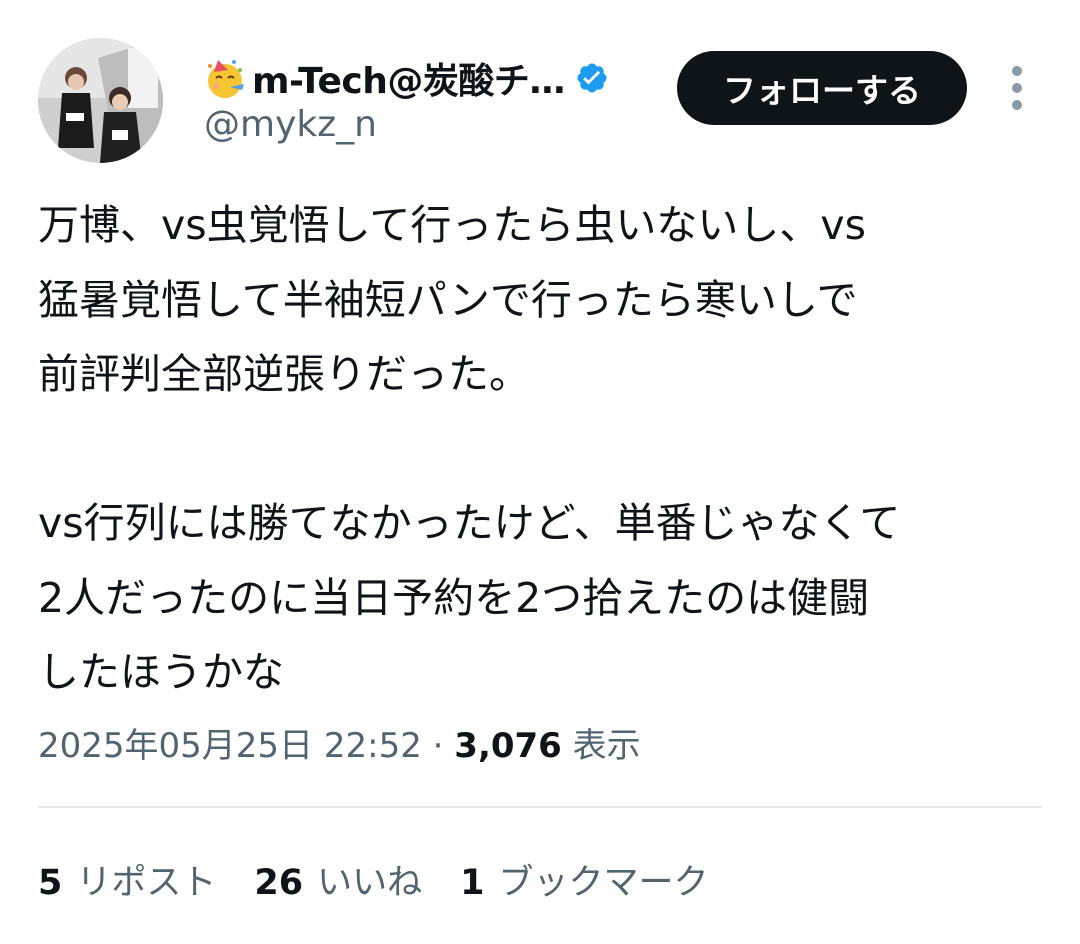 The height and width of the screenshot is (944, 1080). What do you see at coordinates (472, 883) in the screenshot?
I see `bookmarks-count: 1` at bounding box center [472, 883].